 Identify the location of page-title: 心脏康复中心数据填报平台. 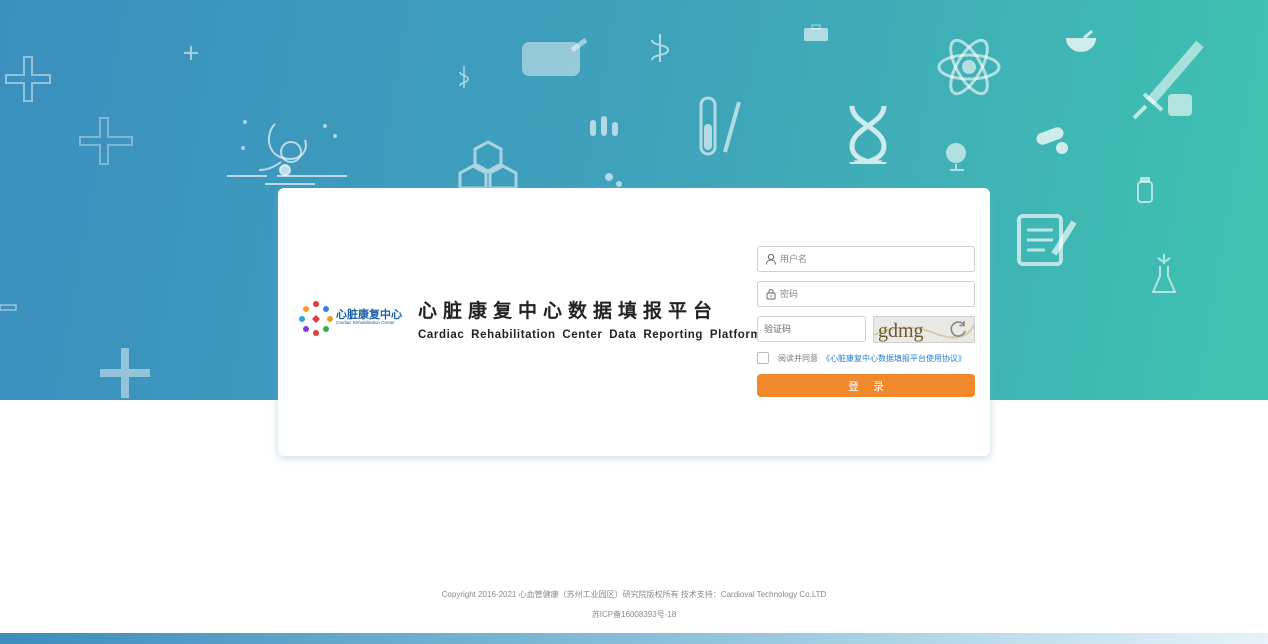
(568, 311).